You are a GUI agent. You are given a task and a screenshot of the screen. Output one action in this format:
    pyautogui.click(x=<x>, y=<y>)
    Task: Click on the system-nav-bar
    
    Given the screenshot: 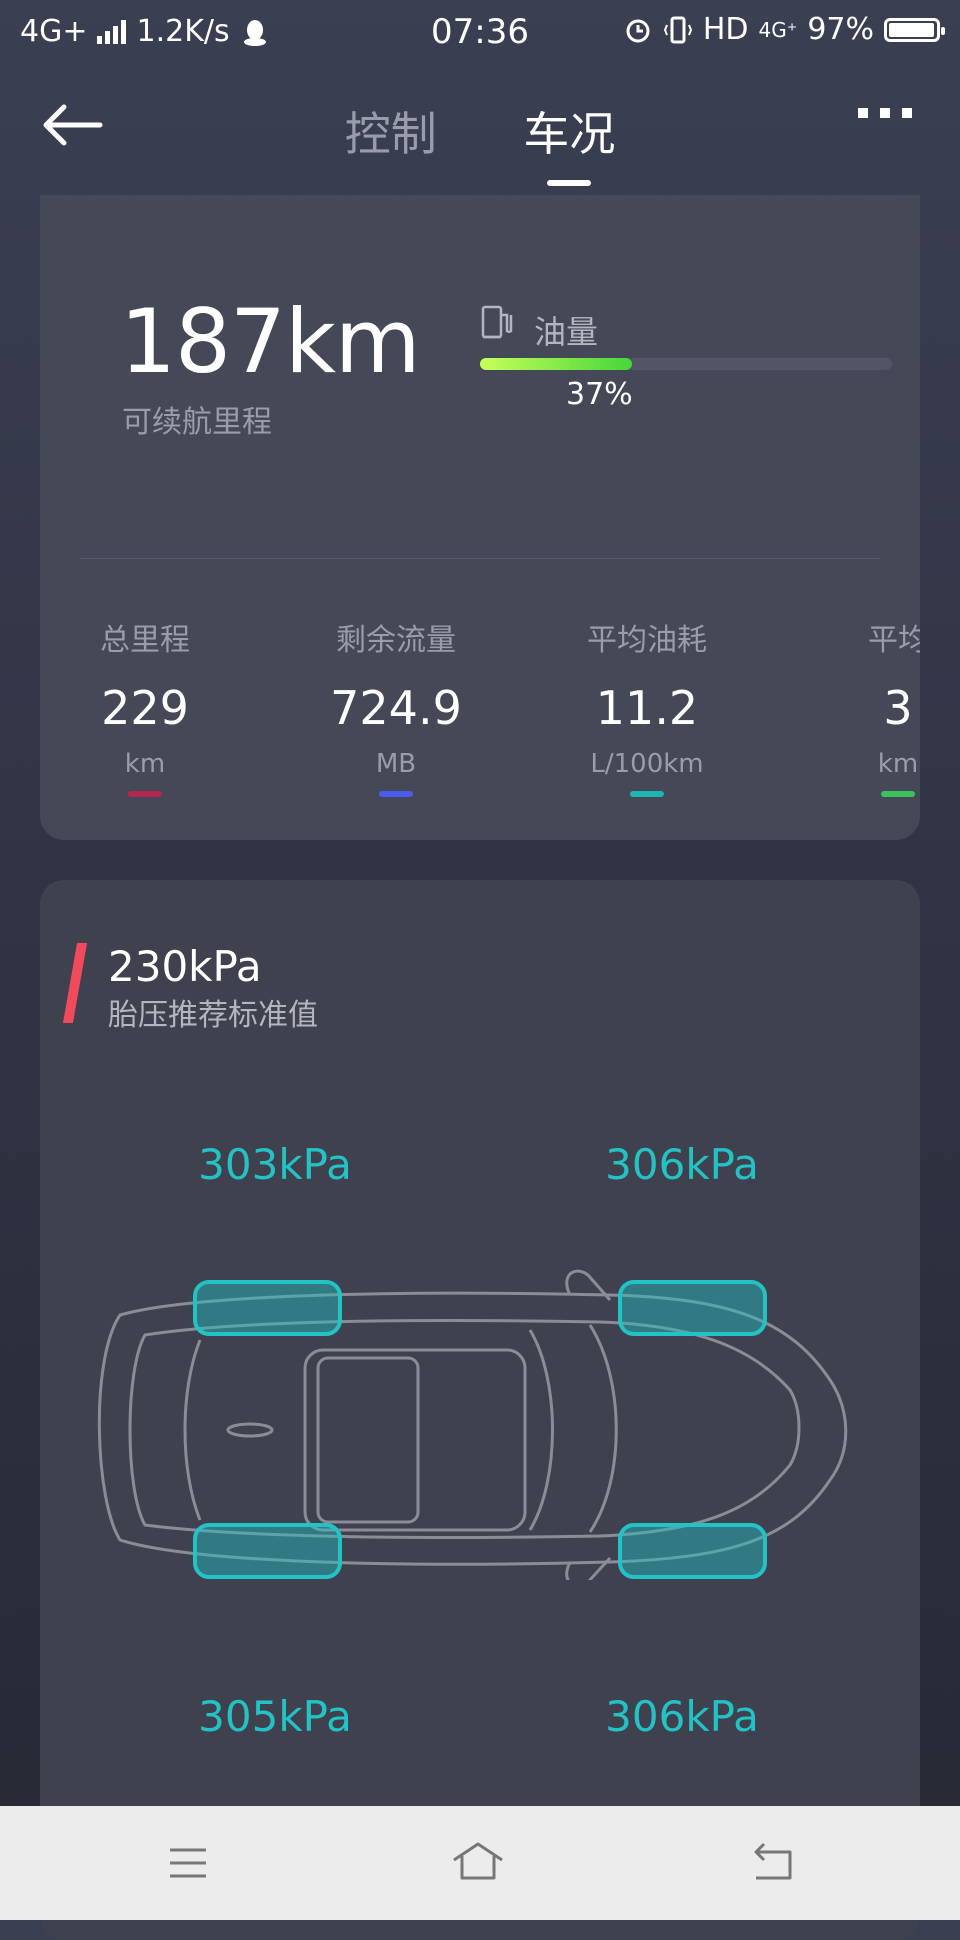 What is the action you would take?
    pyautogui.click(x=480, y=1863)
    